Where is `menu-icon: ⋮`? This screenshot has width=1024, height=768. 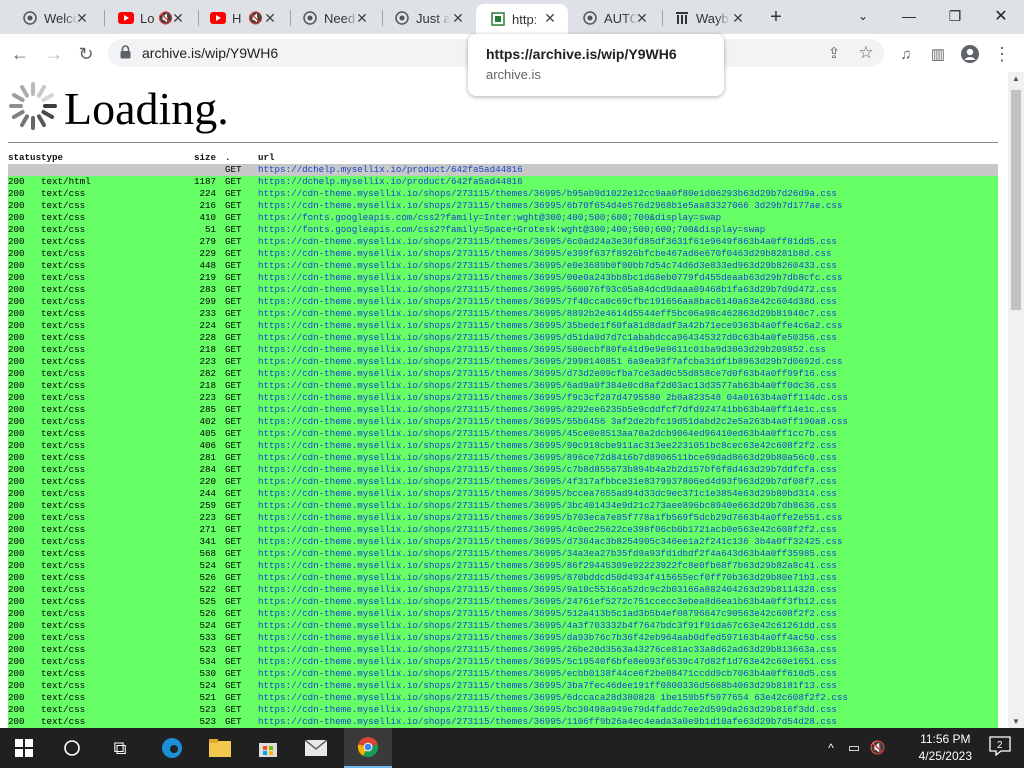 menu-icon: ⋮ is located at coordinates (1002, 54).